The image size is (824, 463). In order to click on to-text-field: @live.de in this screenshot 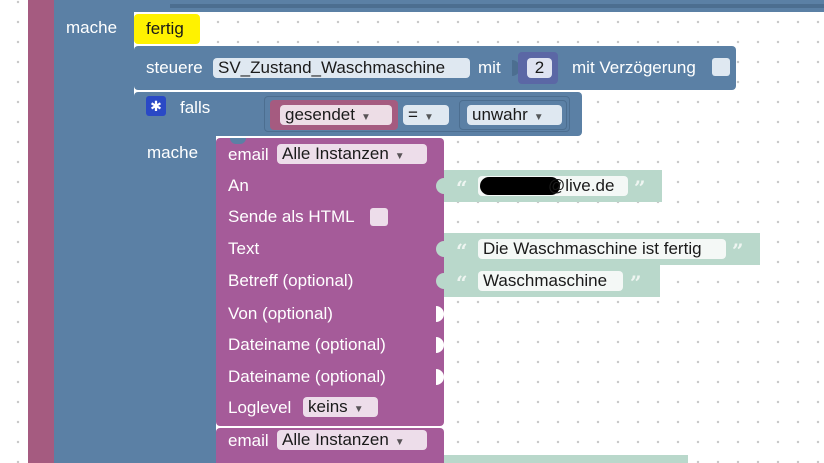, I will do `click(553, 186)`.